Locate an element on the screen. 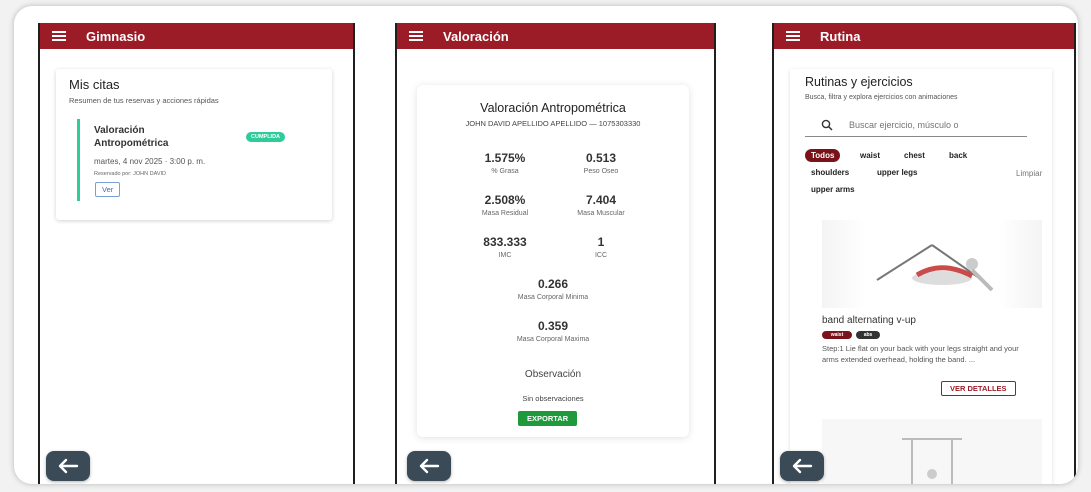 The width and height of the screenshot is (1091, 492). metric-value: 1.575% is located at coordinates (505, 158).